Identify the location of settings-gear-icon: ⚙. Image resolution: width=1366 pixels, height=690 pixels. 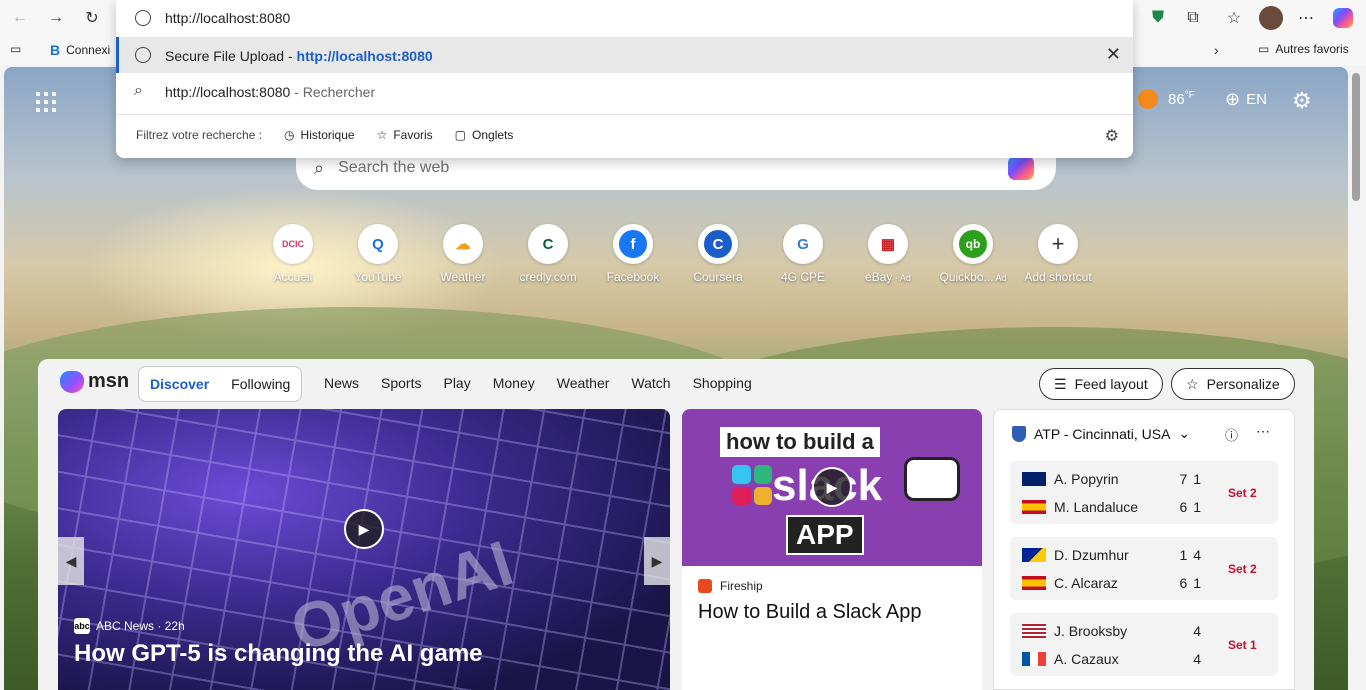
(1302, 101).